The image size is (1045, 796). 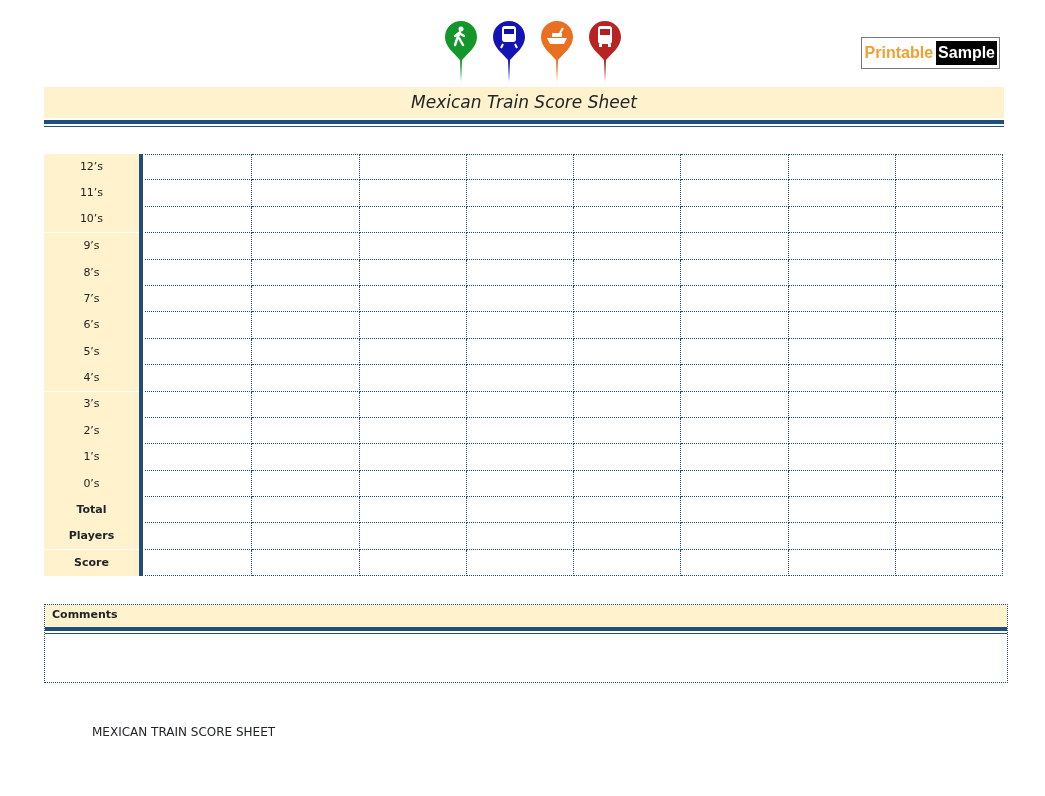 I want to click on sheet-title: Mexican Train Score Sheet, so click(x=524, y=102).